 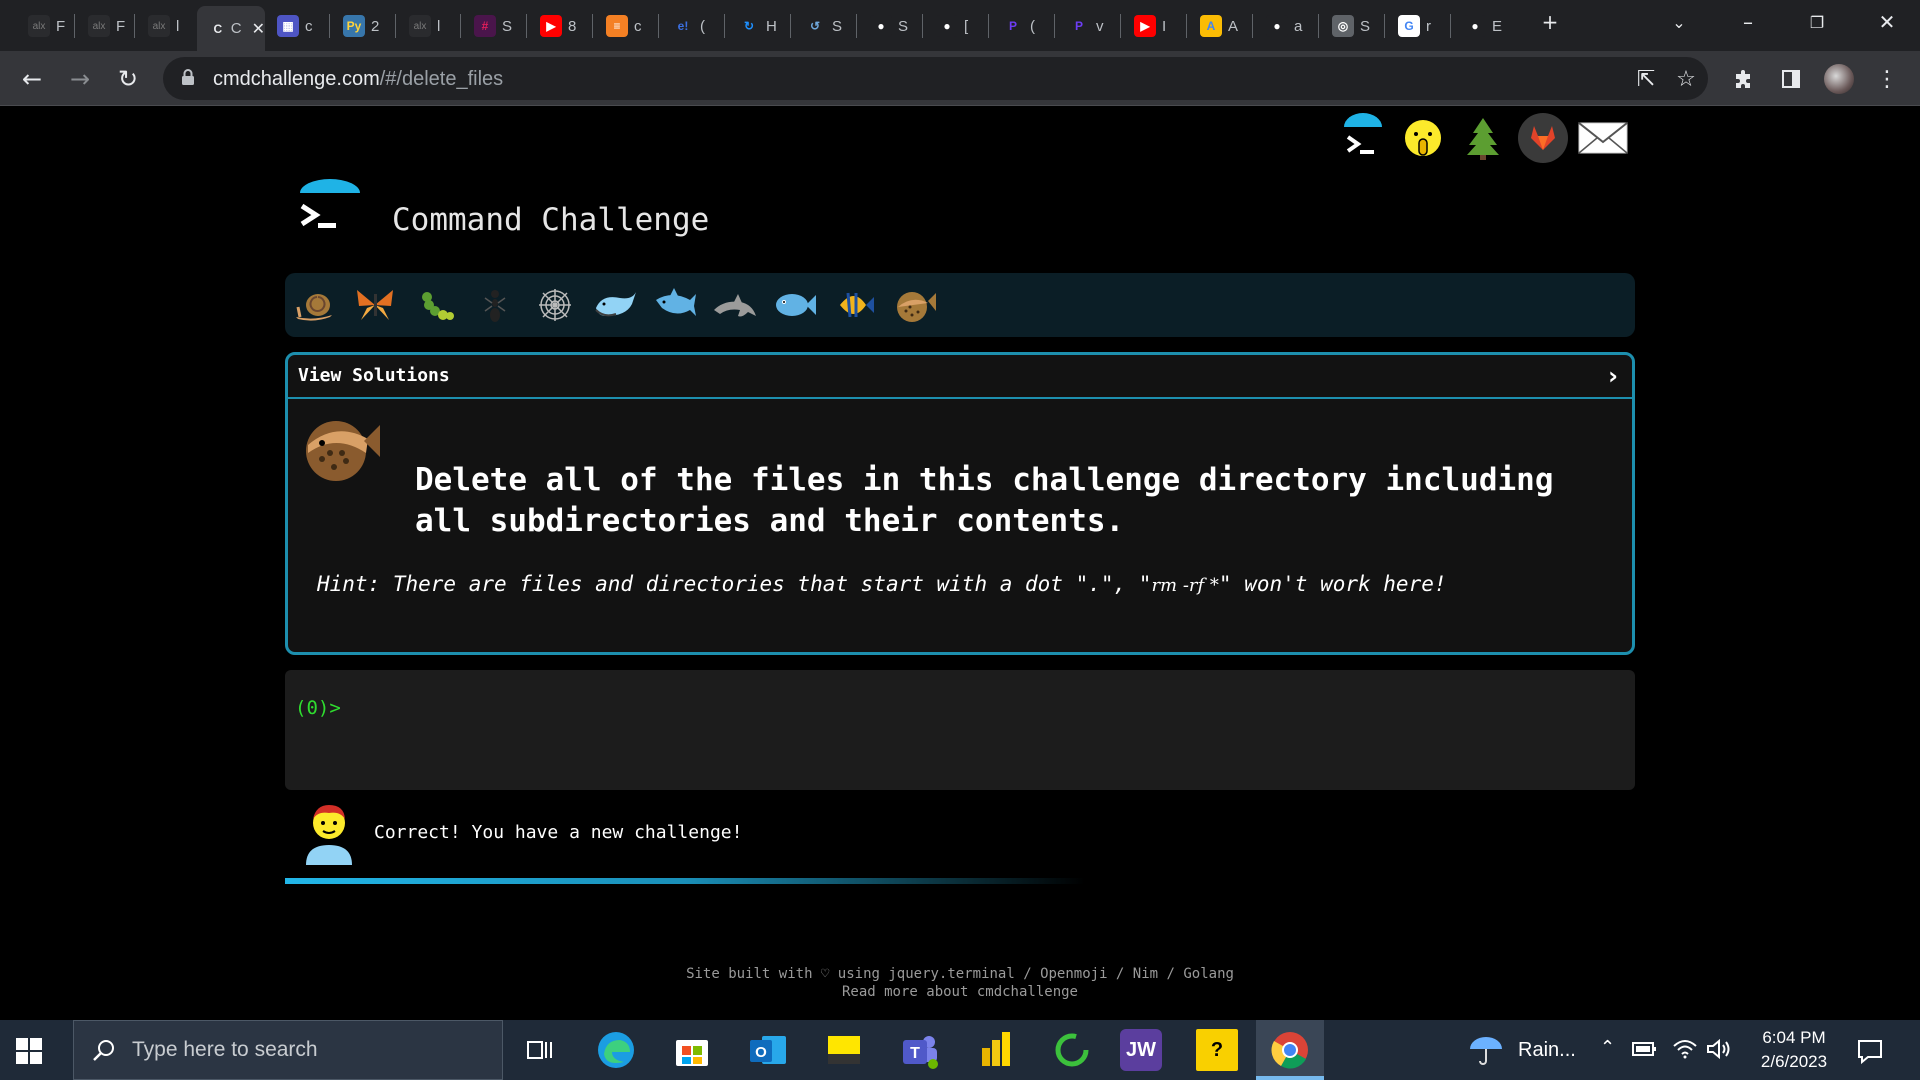 I want to click on help-label: ?, so click(x=1217, y=1049).